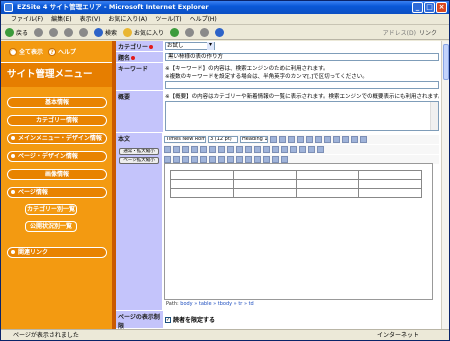 This screenshot has width=450, height=341. What do you see at coordinates (345, 139) in the screenshot?
I see `paste-icon` at bounding box center [345, 139].